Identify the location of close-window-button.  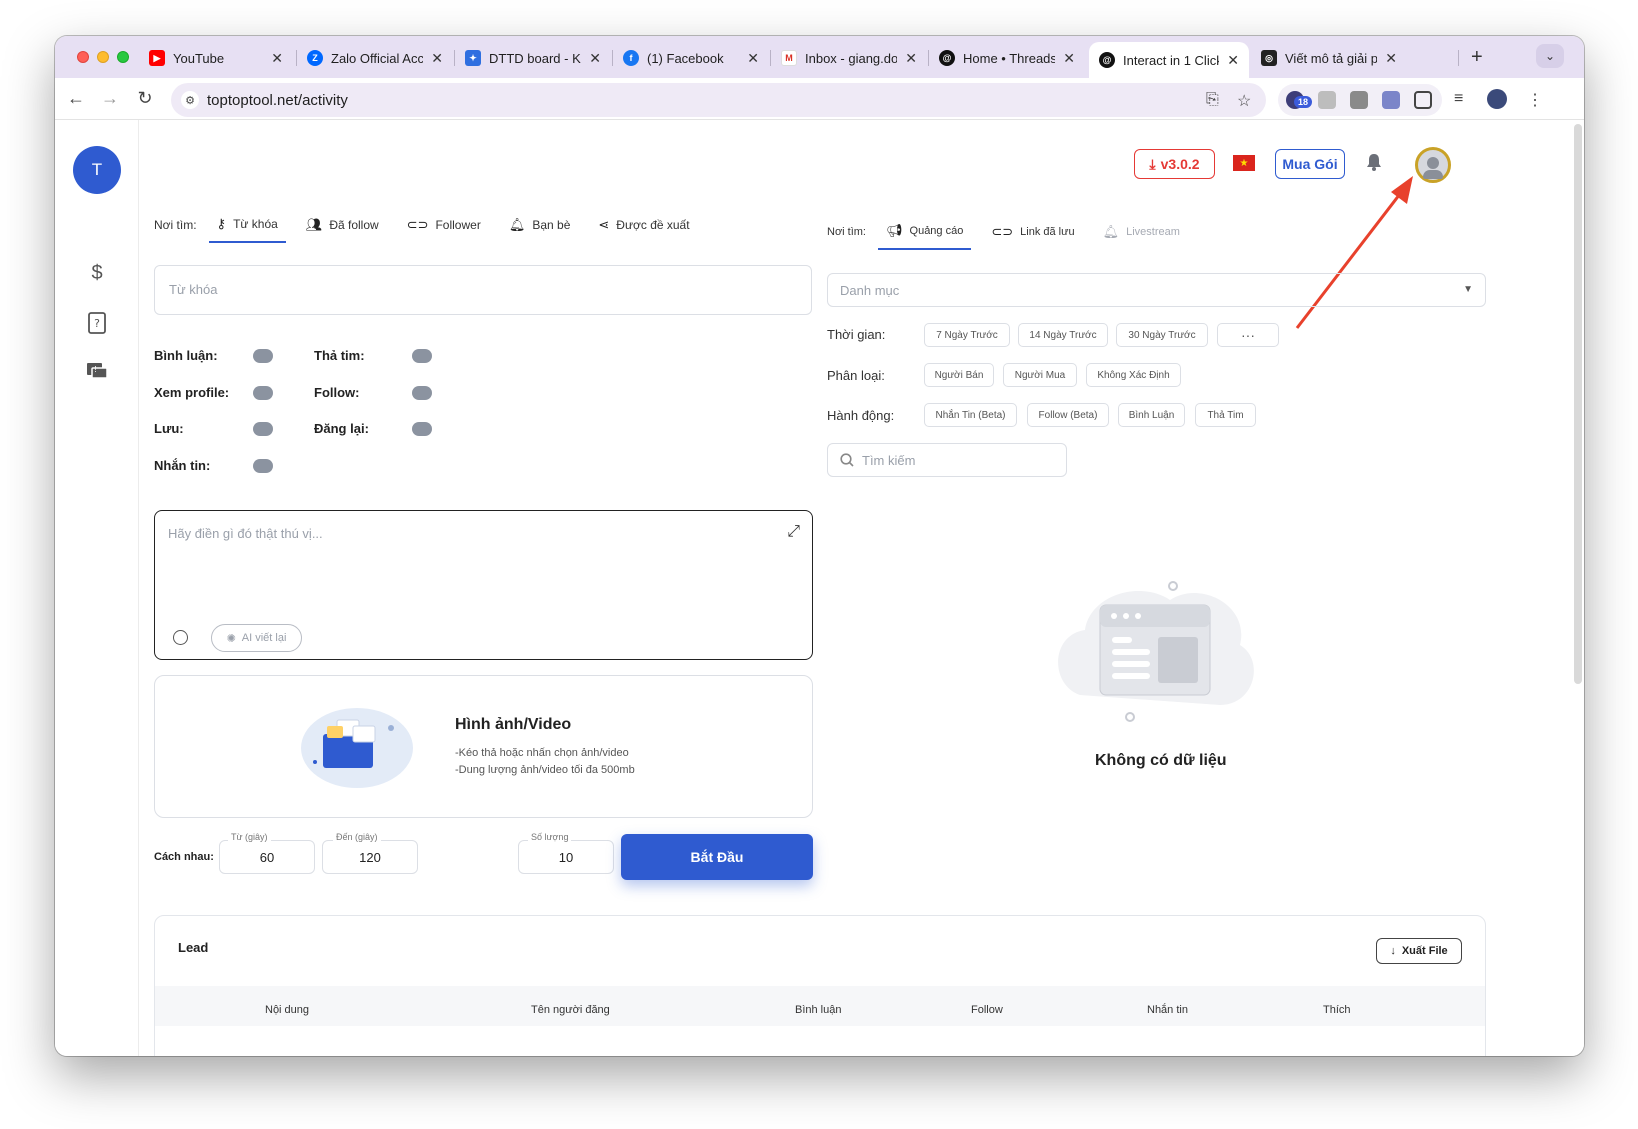
(83, 57).